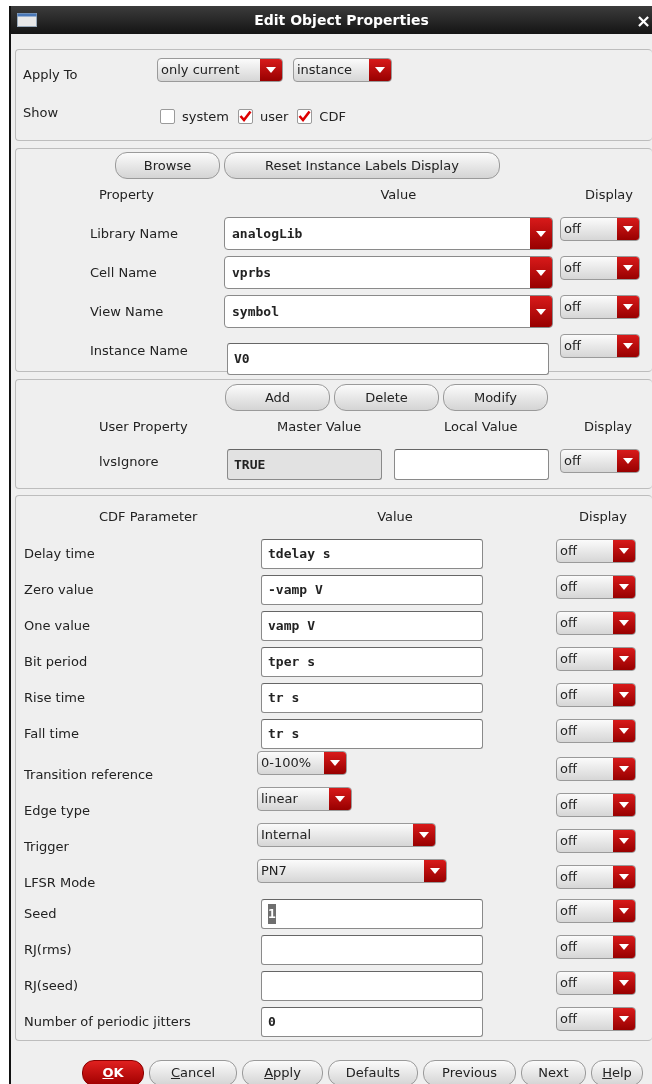  Describe the element at coordinates (352, 871) in the screenshot. I see `dropdown: PN7` at that location.